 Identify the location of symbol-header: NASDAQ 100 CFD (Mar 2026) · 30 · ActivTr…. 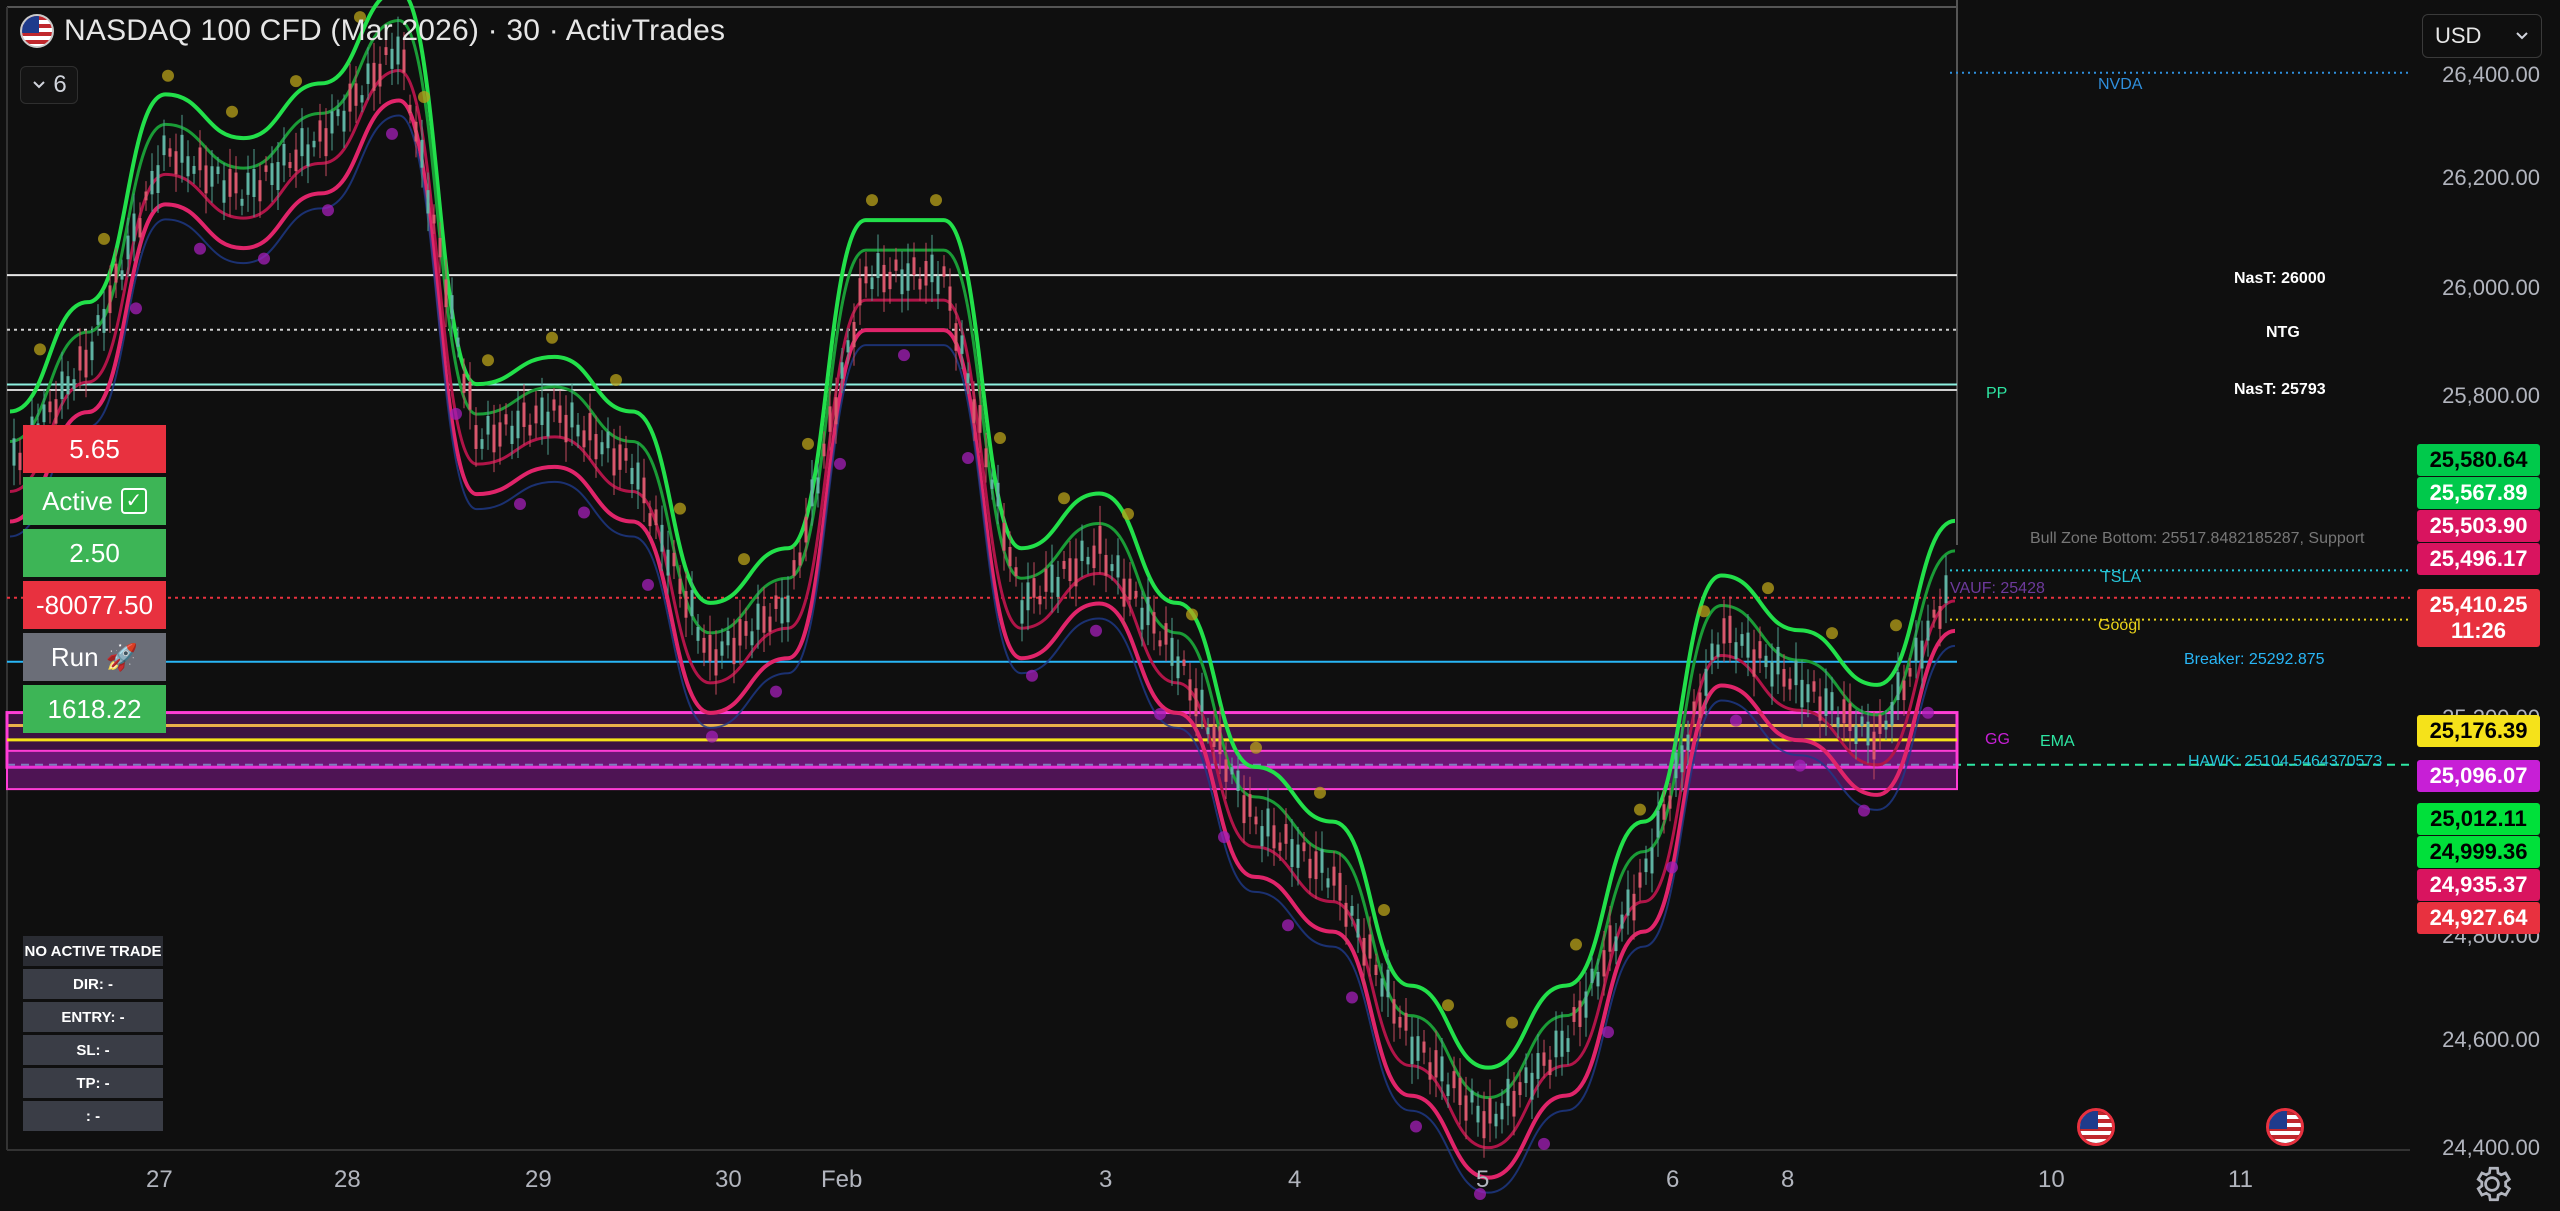
(372, 31).